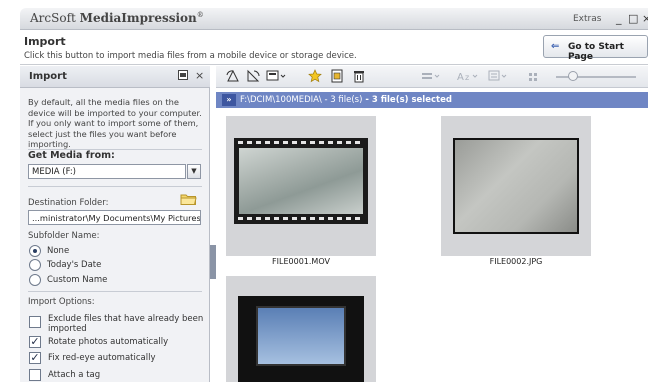  I want to click on sort-icon, so click(431, 77).